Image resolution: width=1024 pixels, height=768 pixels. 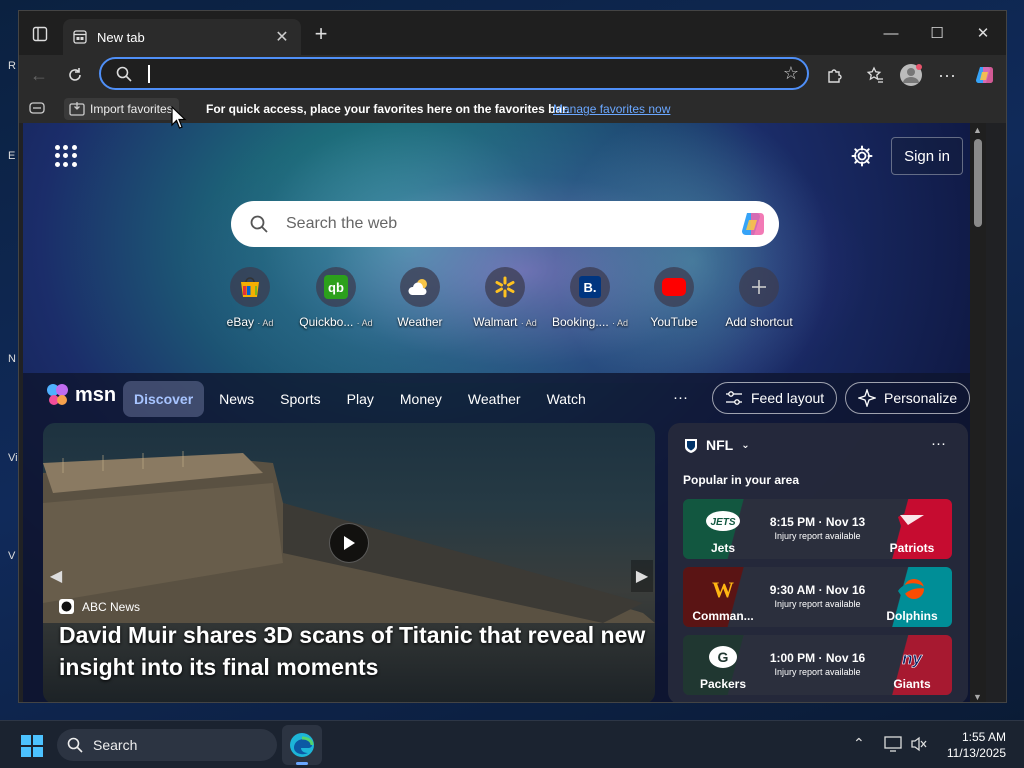 I want to click on article-source: ABC News, so click(x=99, y=606).